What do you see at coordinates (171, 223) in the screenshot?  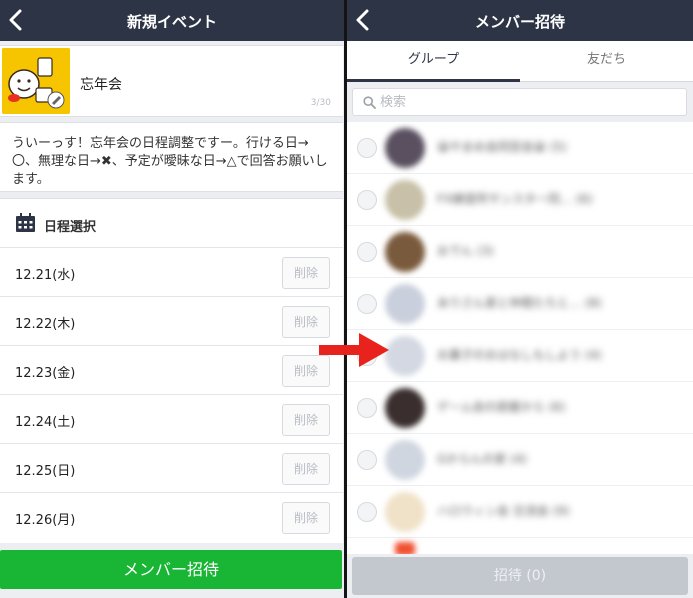 I see `schedule-header: 日程選択` at bounding box center [171, 223].